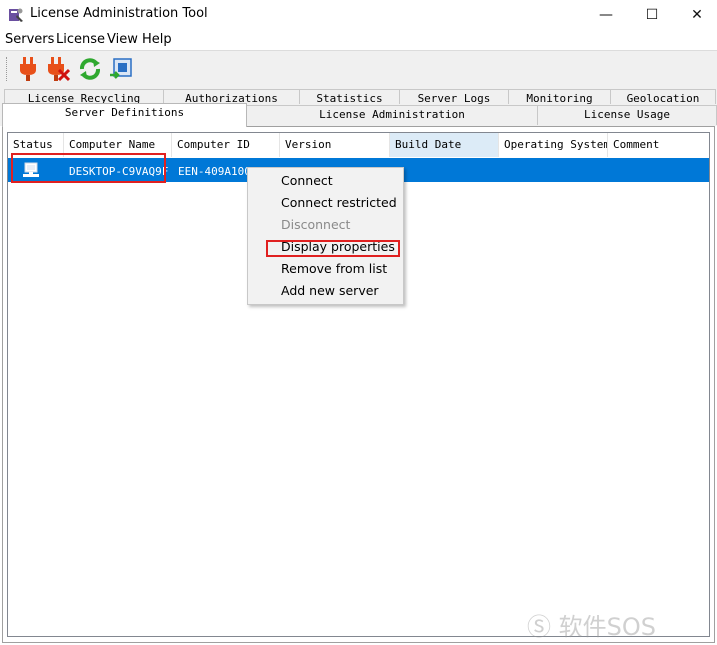 Image resolution: width=717 pixels, height=645 pixels. I want to click on column-header-operating-system: Operating System, so click(553, 145).